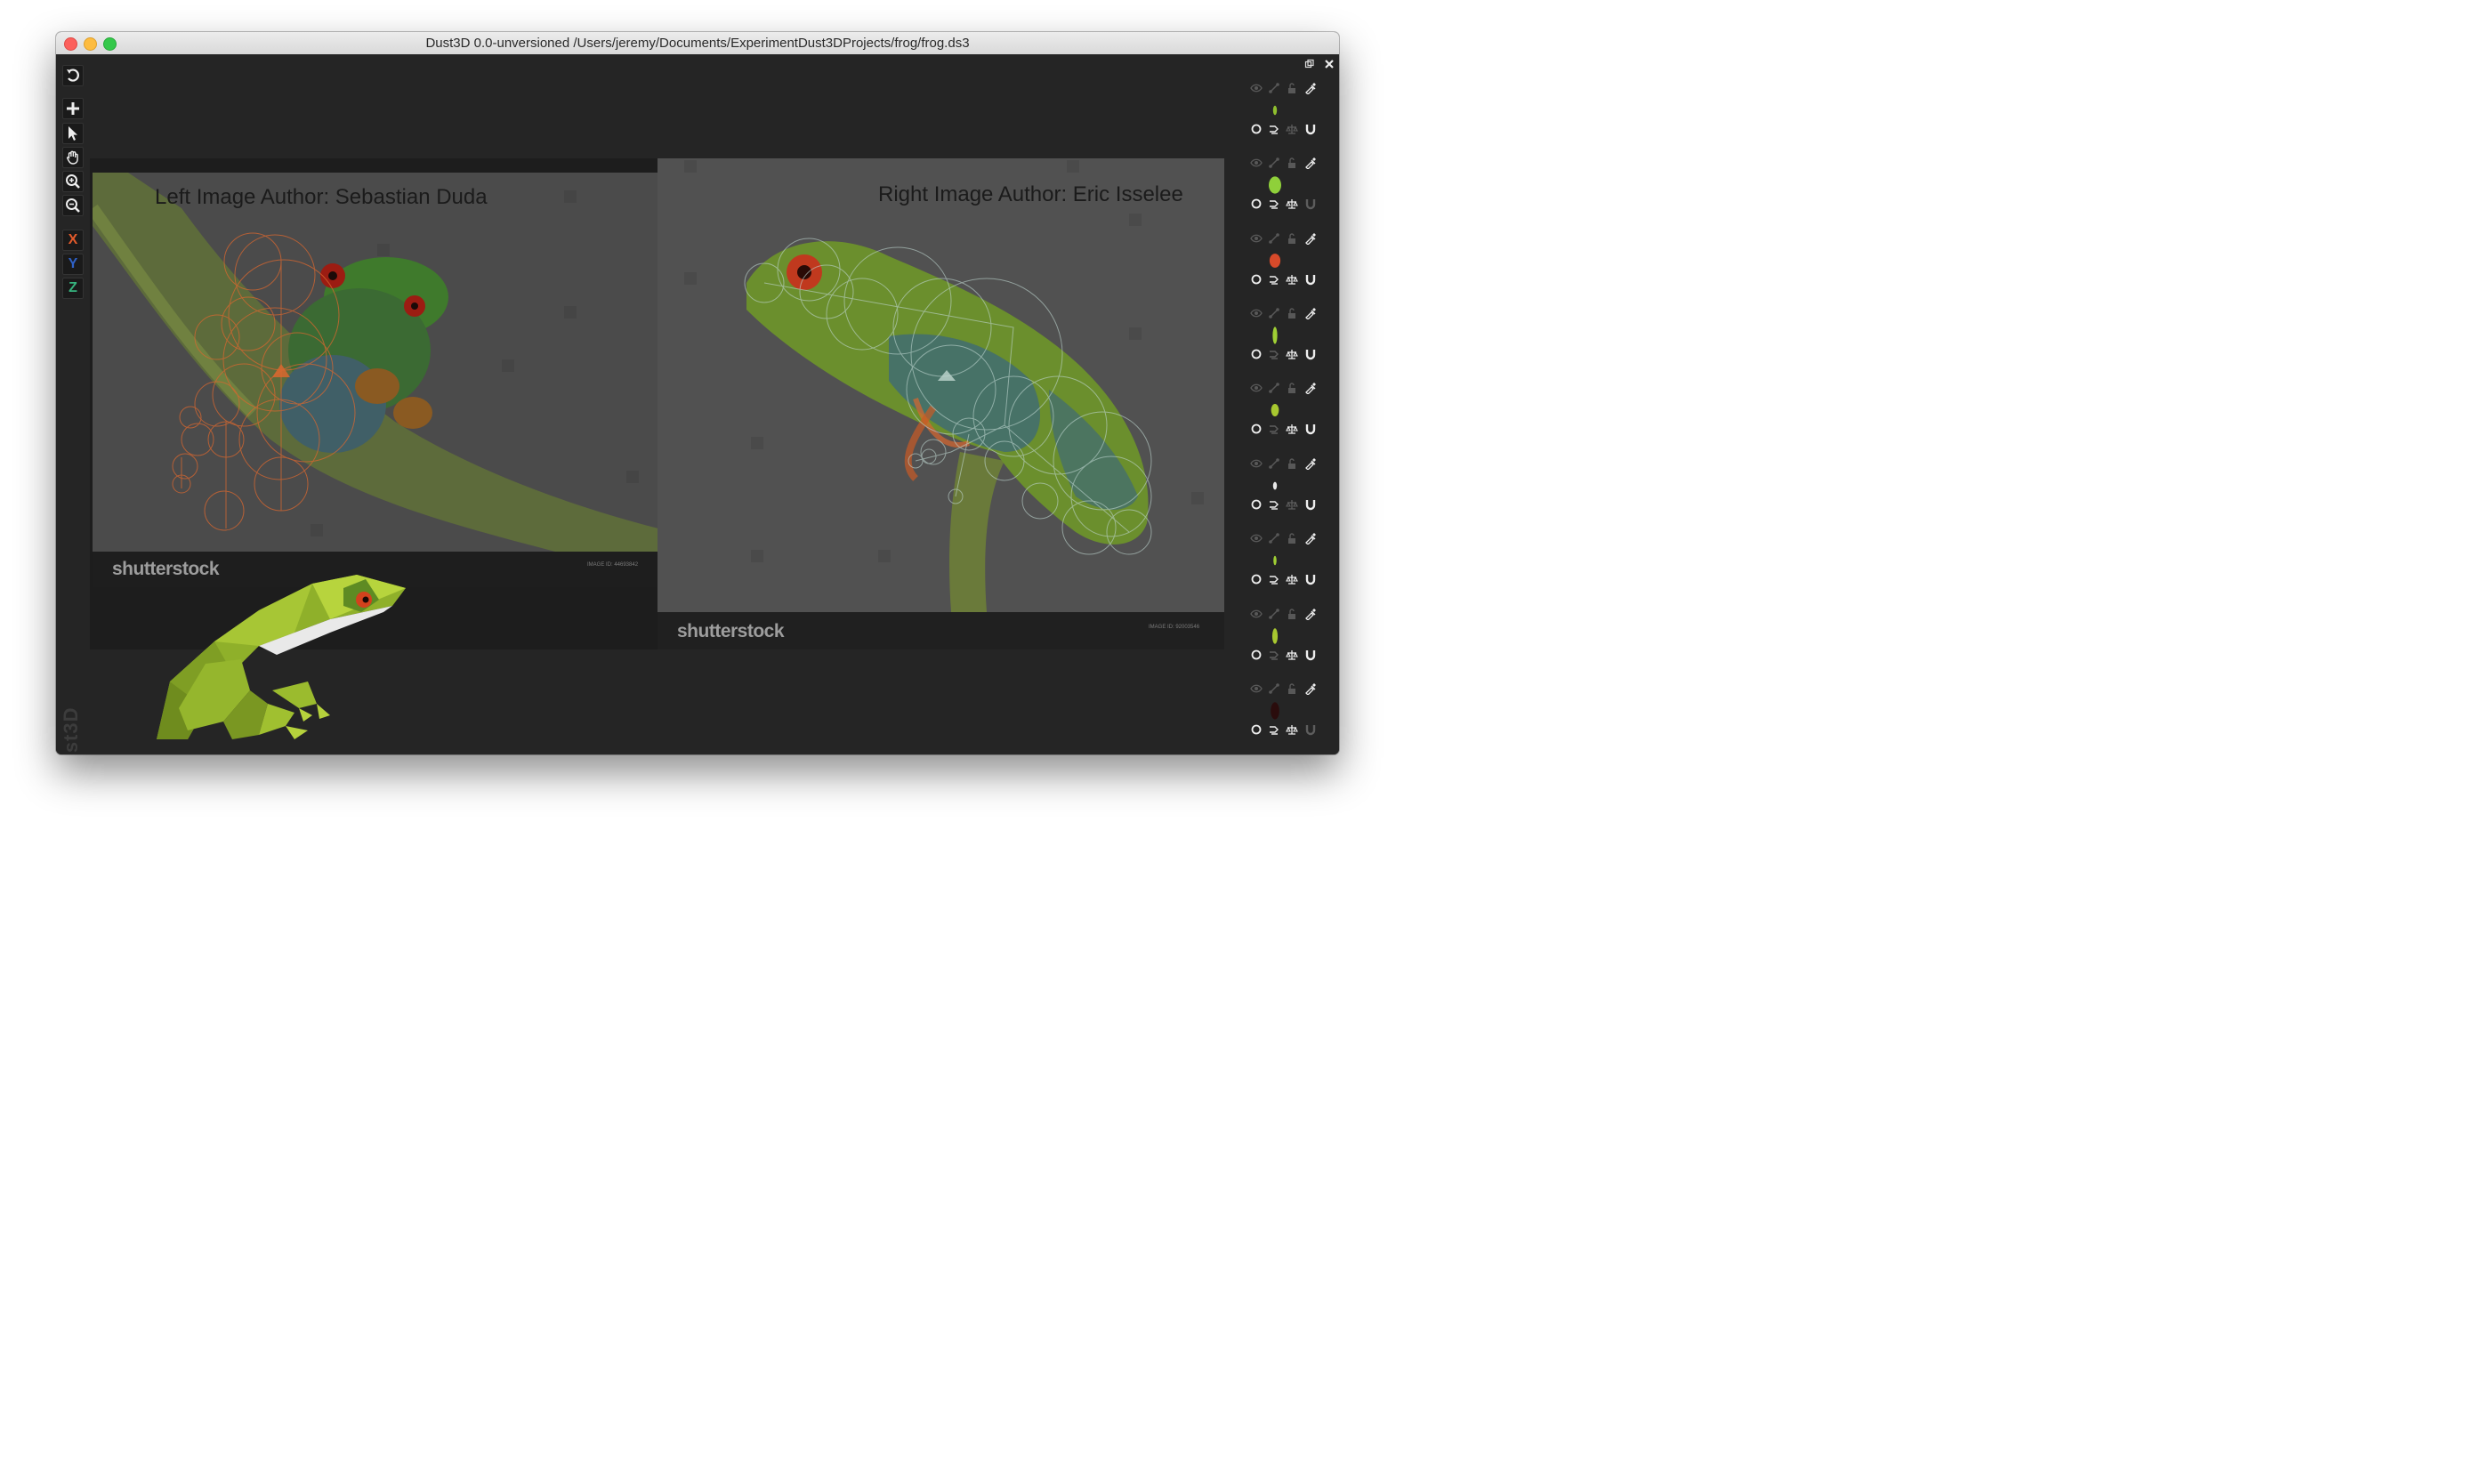 This screenshot has width=2477, height=1484. Describe the element at coordinates (283, 655) in the screenshot. I see `model-preview` at that location.